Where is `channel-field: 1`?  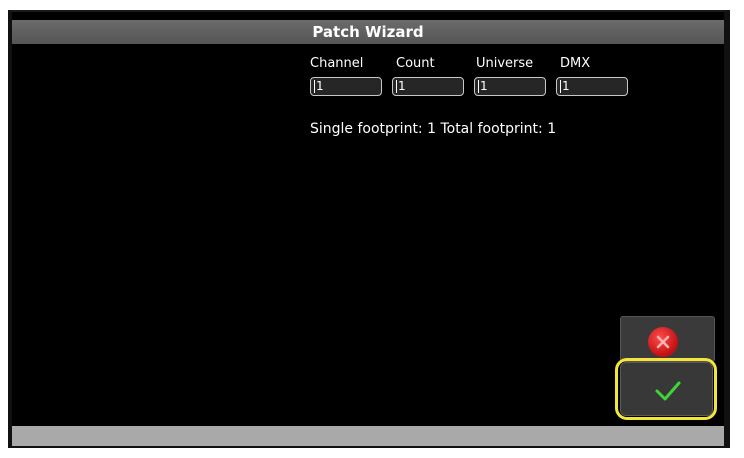 channel-field: 1 is located at coordinates (346, 86).